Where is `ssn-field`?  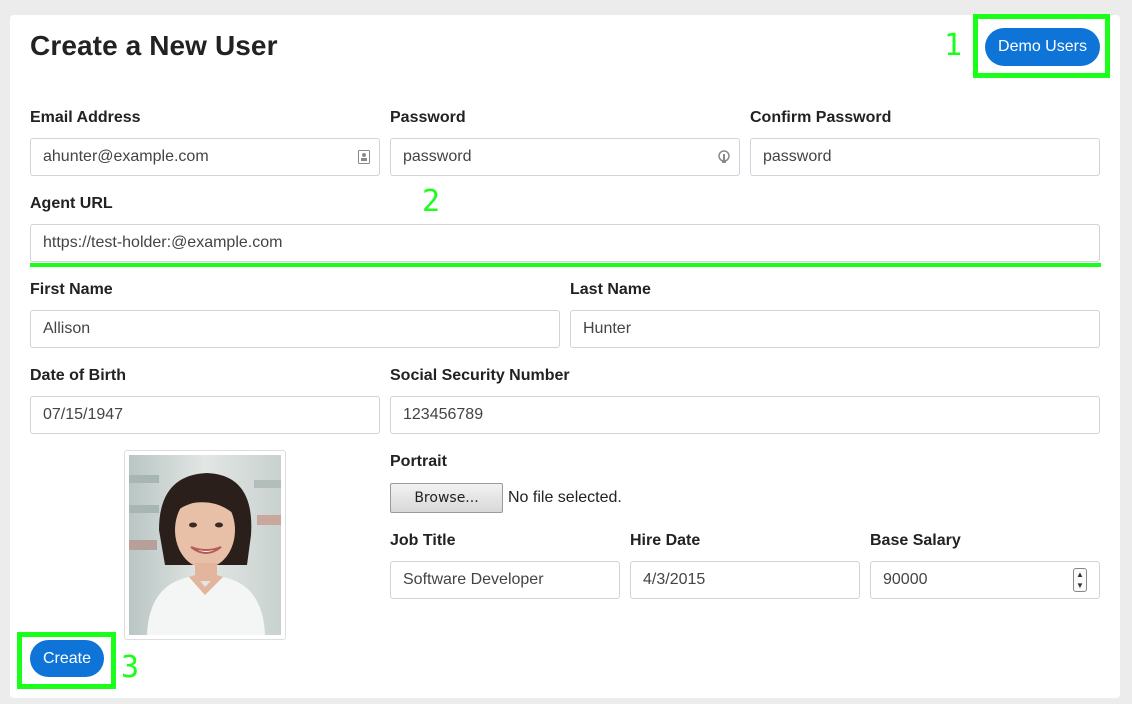
ssn-field is located at coordinates (745, 415).